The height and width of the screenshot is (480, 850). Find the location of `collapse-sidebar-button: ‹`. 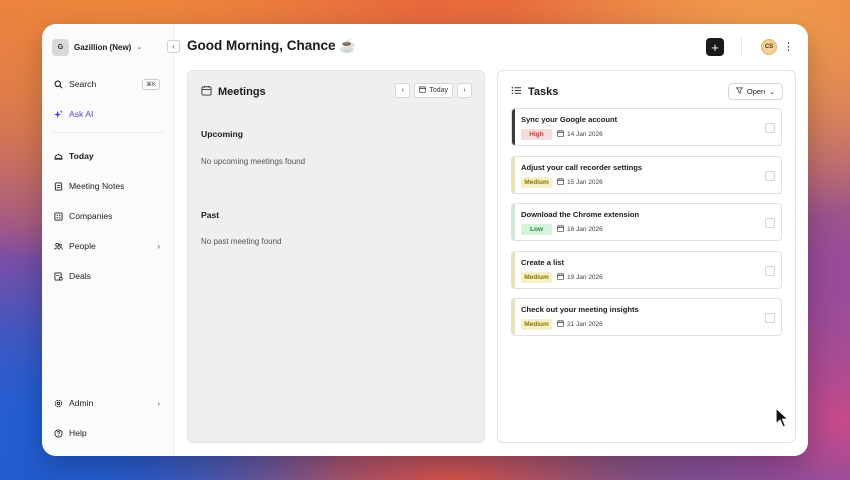

collapse-sidebar-button: ‹ is located at coordinates (173, 46).